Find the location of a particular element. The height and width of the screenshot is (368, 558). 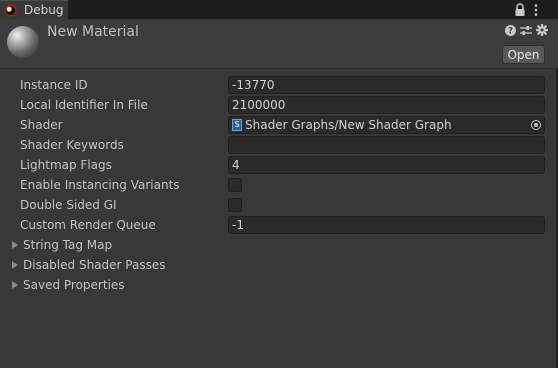

instance-id-field: -13770 is located at coordinates (386, 85).